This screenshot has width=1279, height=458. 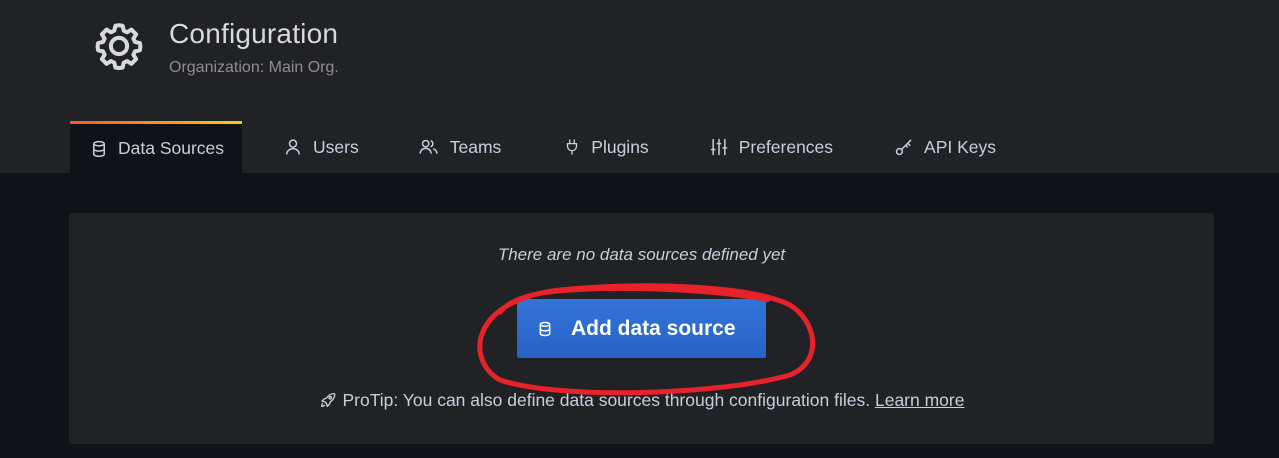 What do you see at coordinates (171, 148) in the screenshot?
I see `tab-label: Data Sources` at bounding box center [171, 148].